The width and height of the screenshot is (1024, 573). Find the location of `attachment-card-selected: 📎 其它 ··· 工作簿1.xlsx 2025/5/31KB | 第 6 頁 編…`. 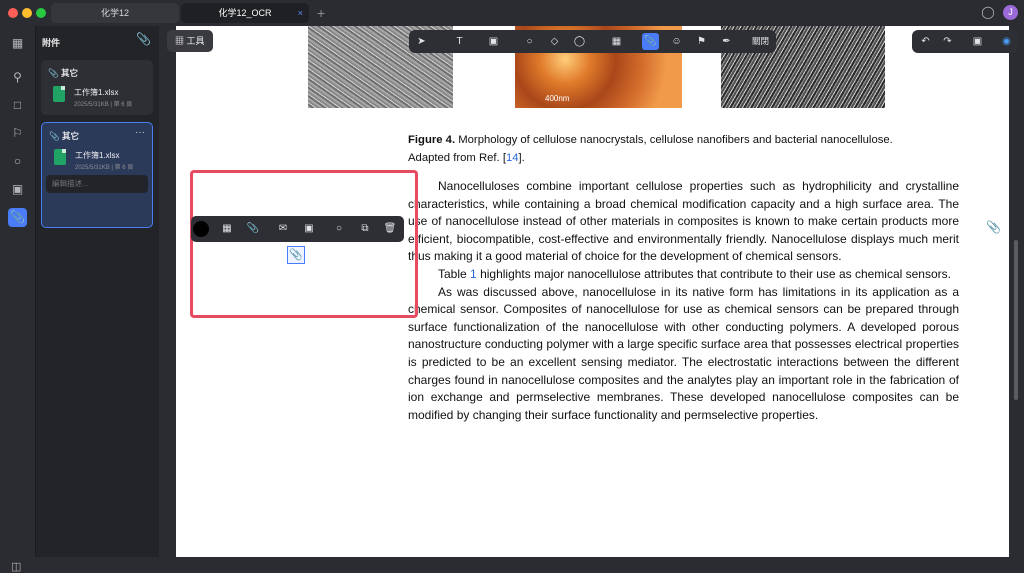

attachment-card-selected: 📎 其它 ··· 工作簿1.xlsx 2025/5/31KB | 第 6 頁 編… is located at coordinates (97, 175).